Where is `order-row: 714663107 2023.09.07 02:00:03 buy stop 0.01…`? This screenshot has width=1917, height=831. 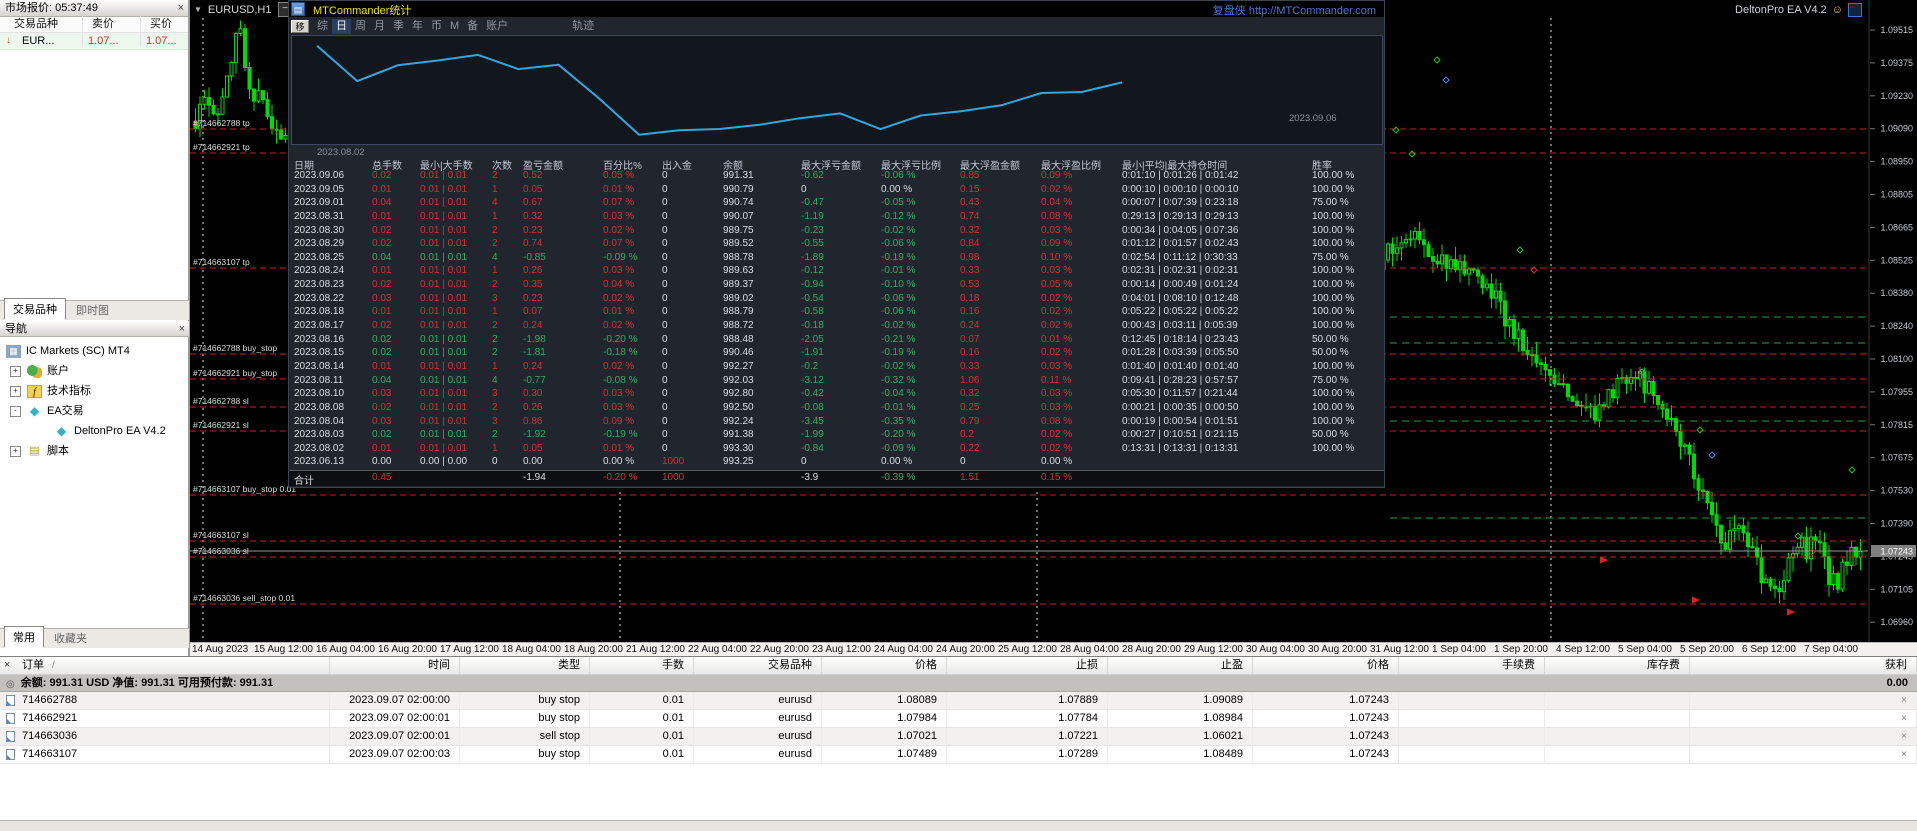
order-row: 714663107 2023.09.07 02:00:03 buy stop 0.01… is located at coordinates (958, 755).